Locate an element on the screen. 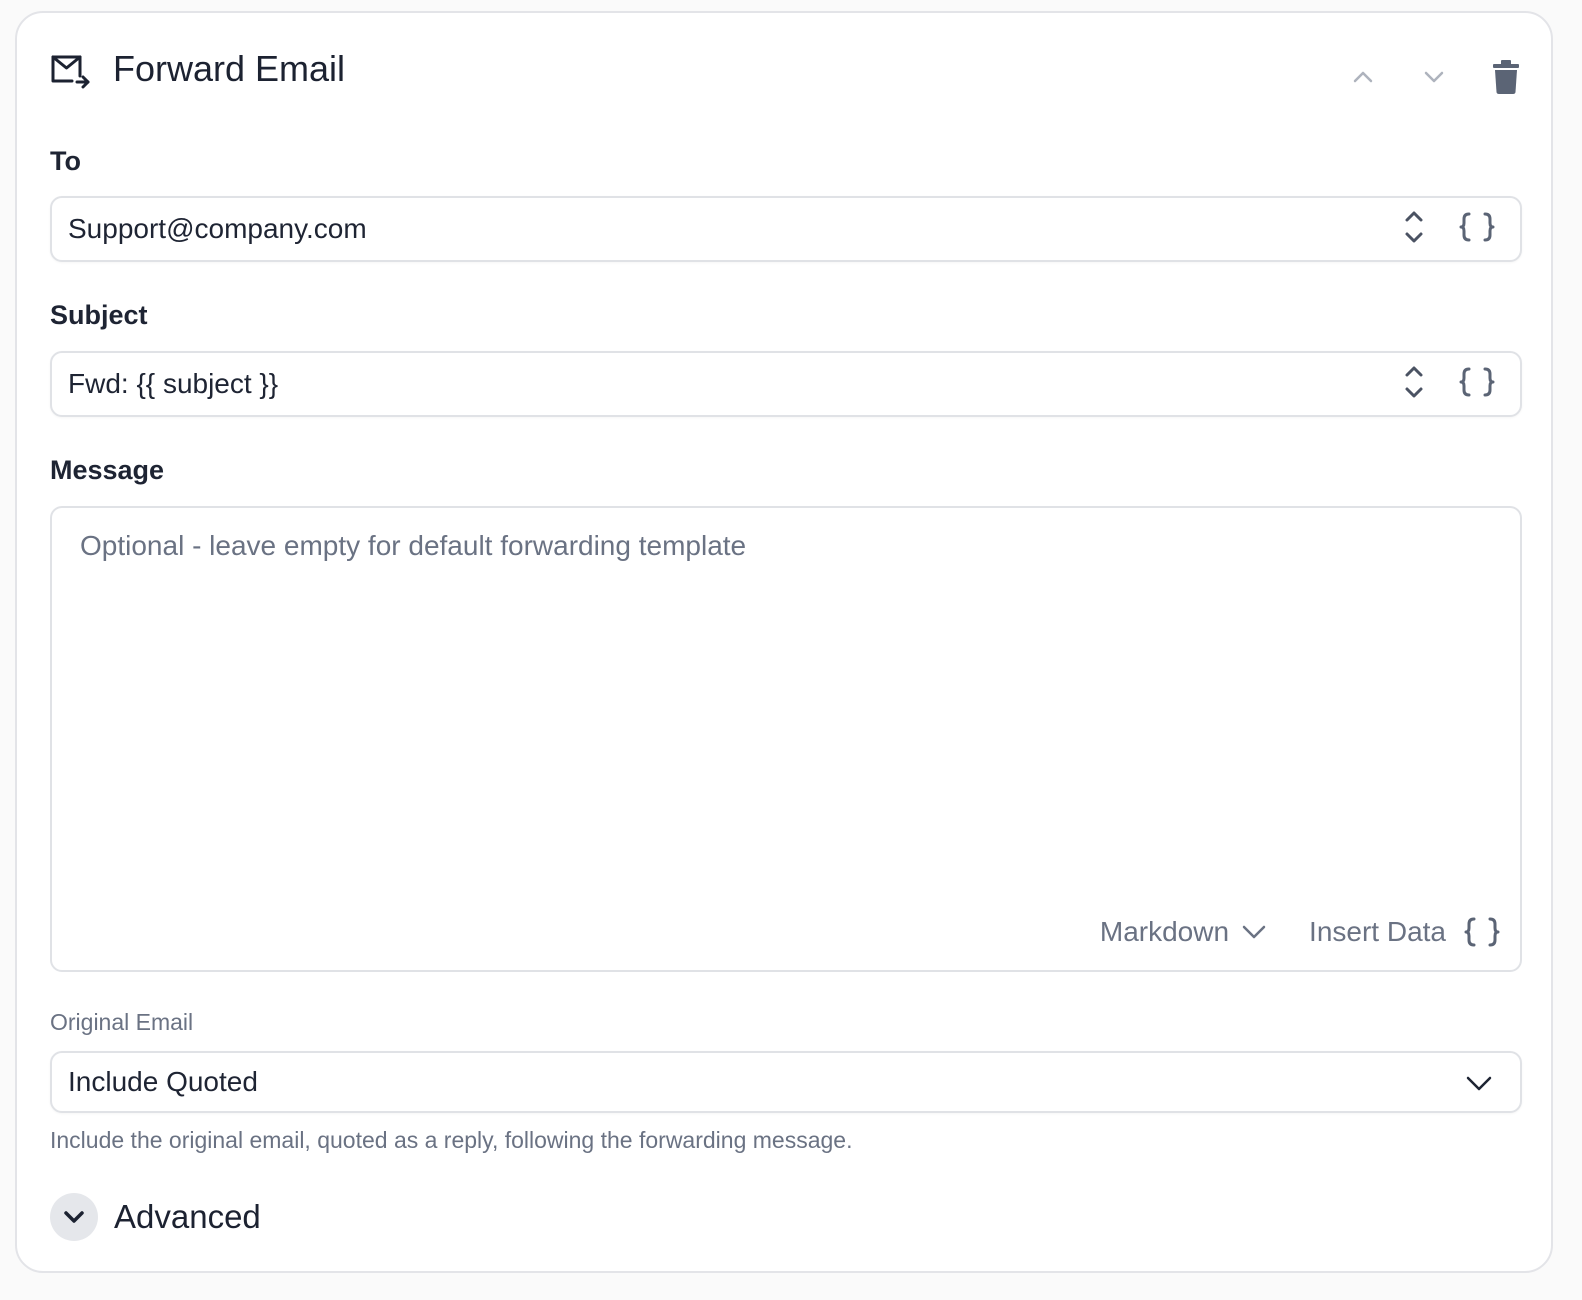 The width and height of the screenshot is (1582, 1300). message-label: Message is located at coordinates (107, 470).